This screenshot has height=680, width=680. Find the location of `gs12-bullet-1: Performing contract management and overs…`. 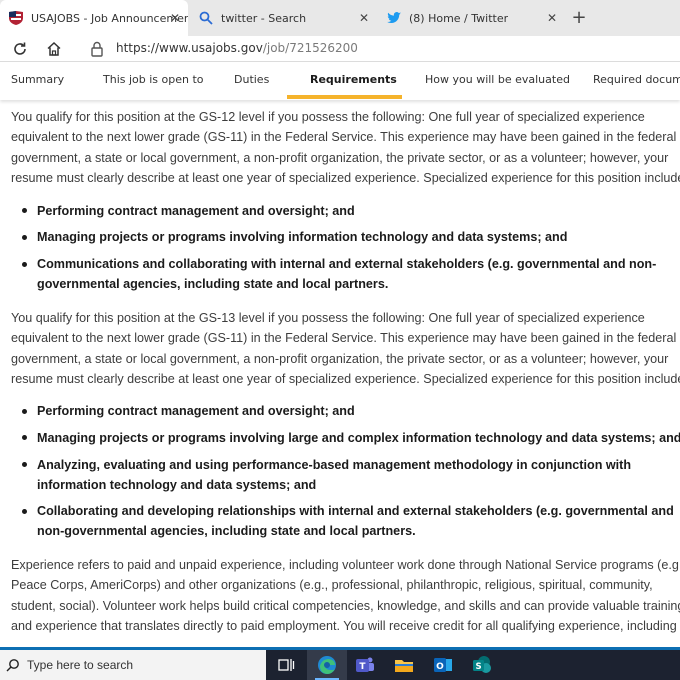

gs12-bullet-1: Performing contract management and overs… is located at coordinates (358, 211).